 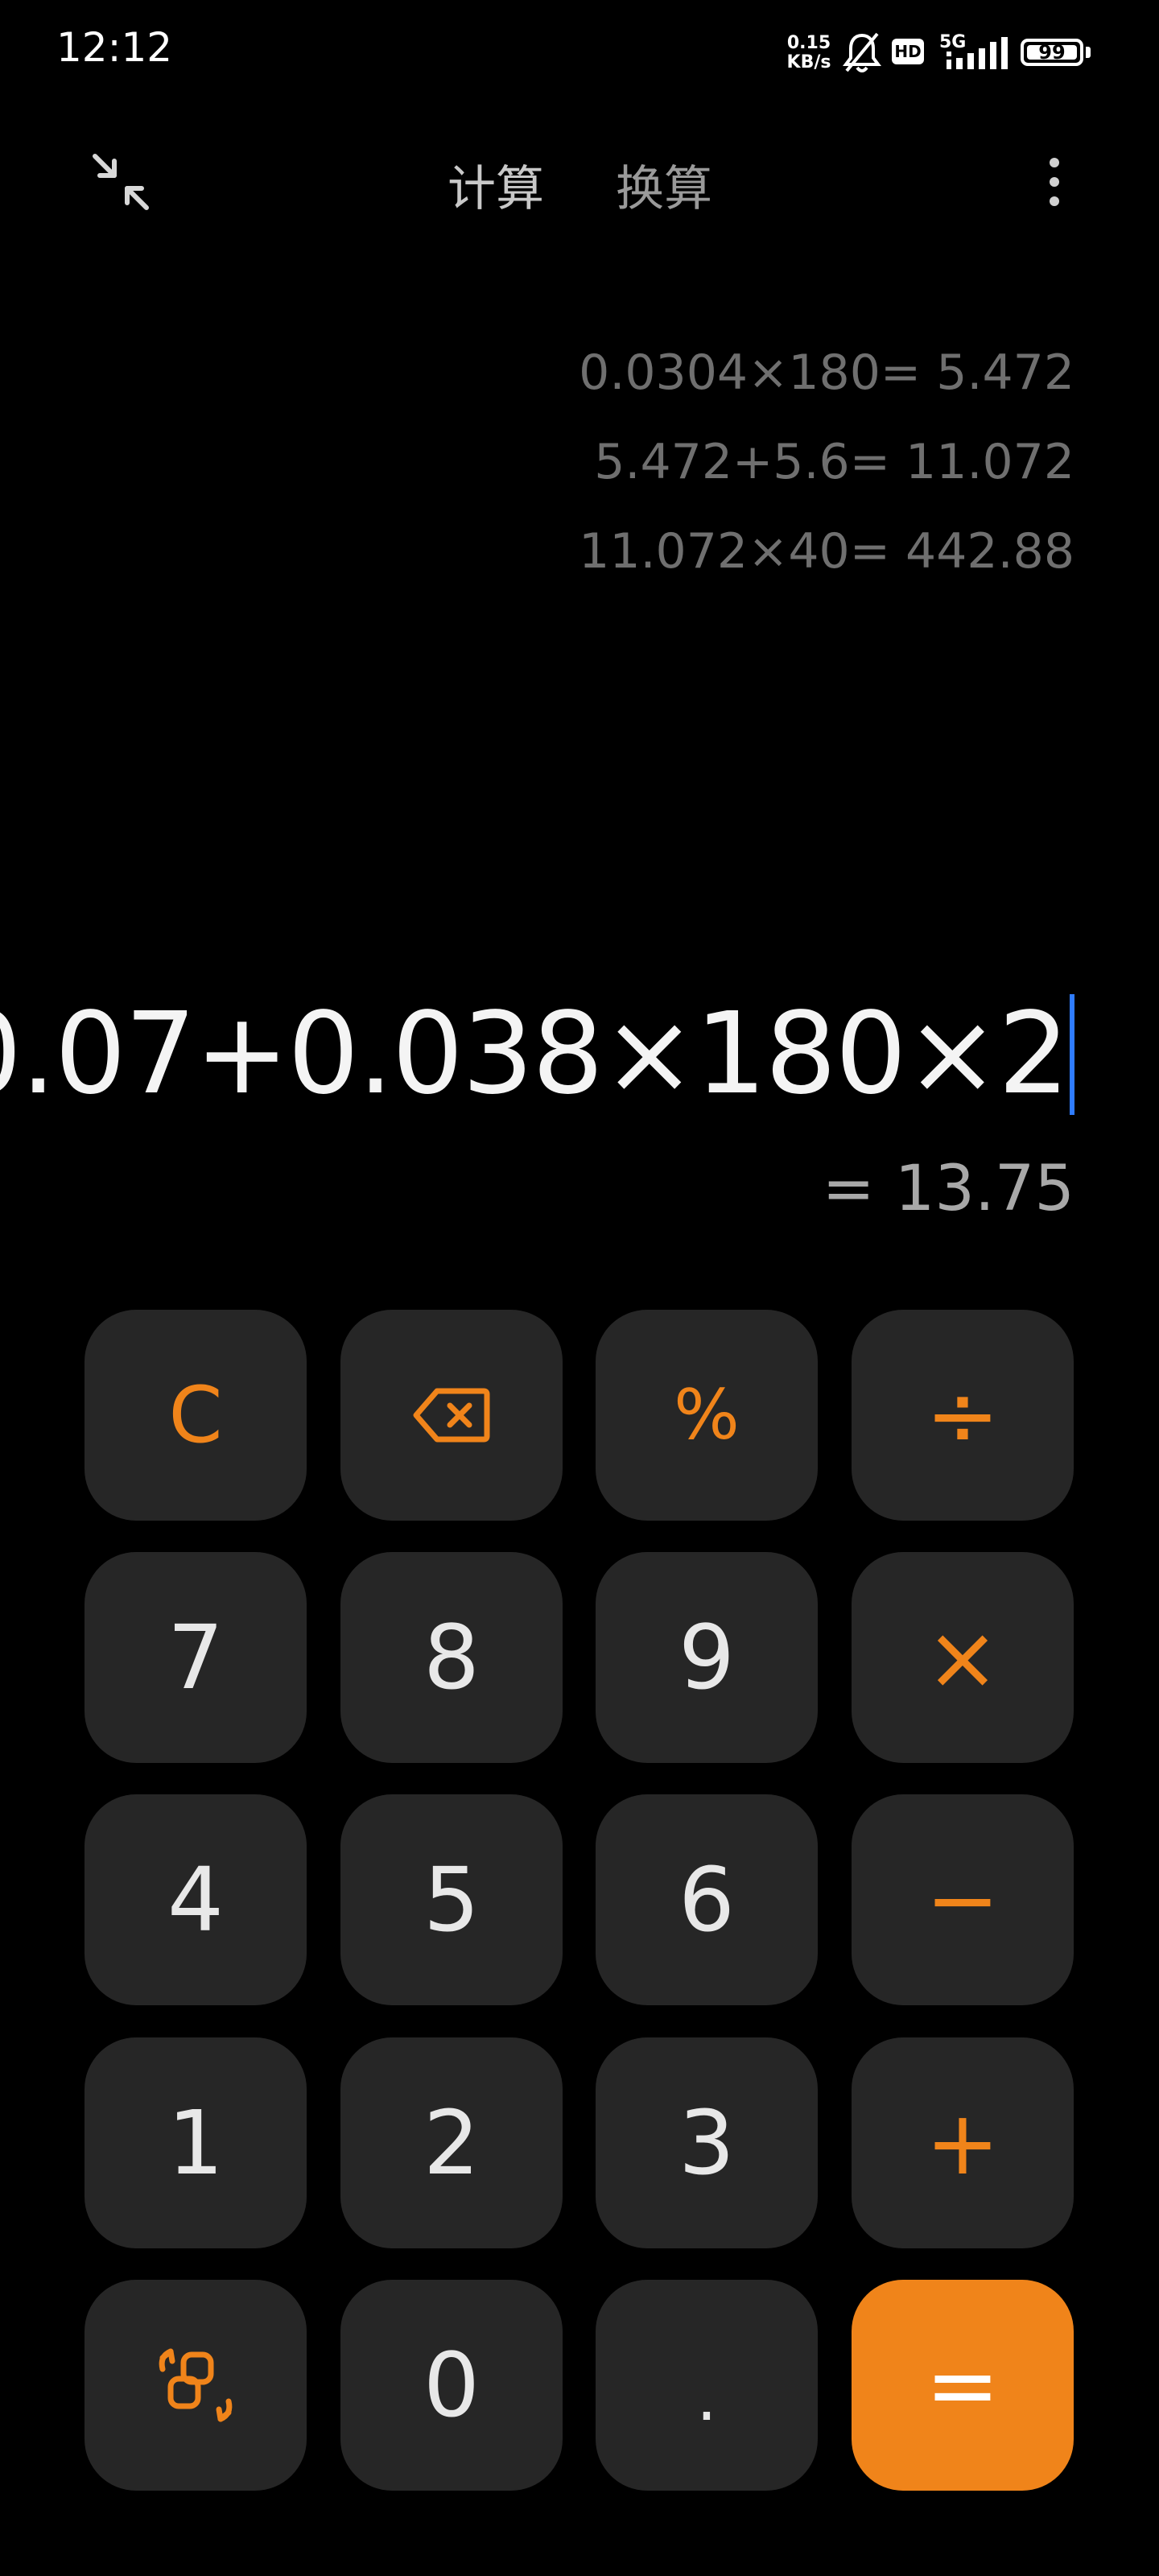 I want to click on equals-label: =, so click(x=963, y=2385).